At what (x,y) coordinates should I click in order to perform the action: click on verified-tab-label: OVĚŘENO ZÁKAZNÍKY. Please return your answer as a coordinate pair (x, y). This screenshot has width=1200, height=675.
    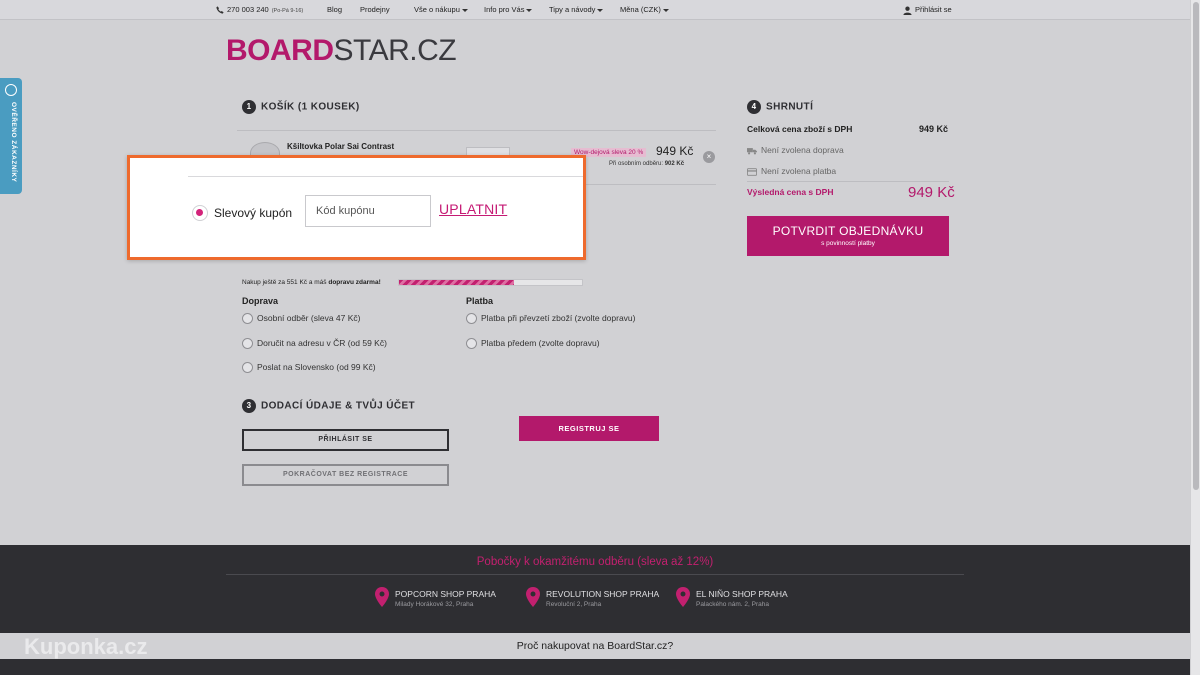
    Looking at the image, I should click on (13, 142).